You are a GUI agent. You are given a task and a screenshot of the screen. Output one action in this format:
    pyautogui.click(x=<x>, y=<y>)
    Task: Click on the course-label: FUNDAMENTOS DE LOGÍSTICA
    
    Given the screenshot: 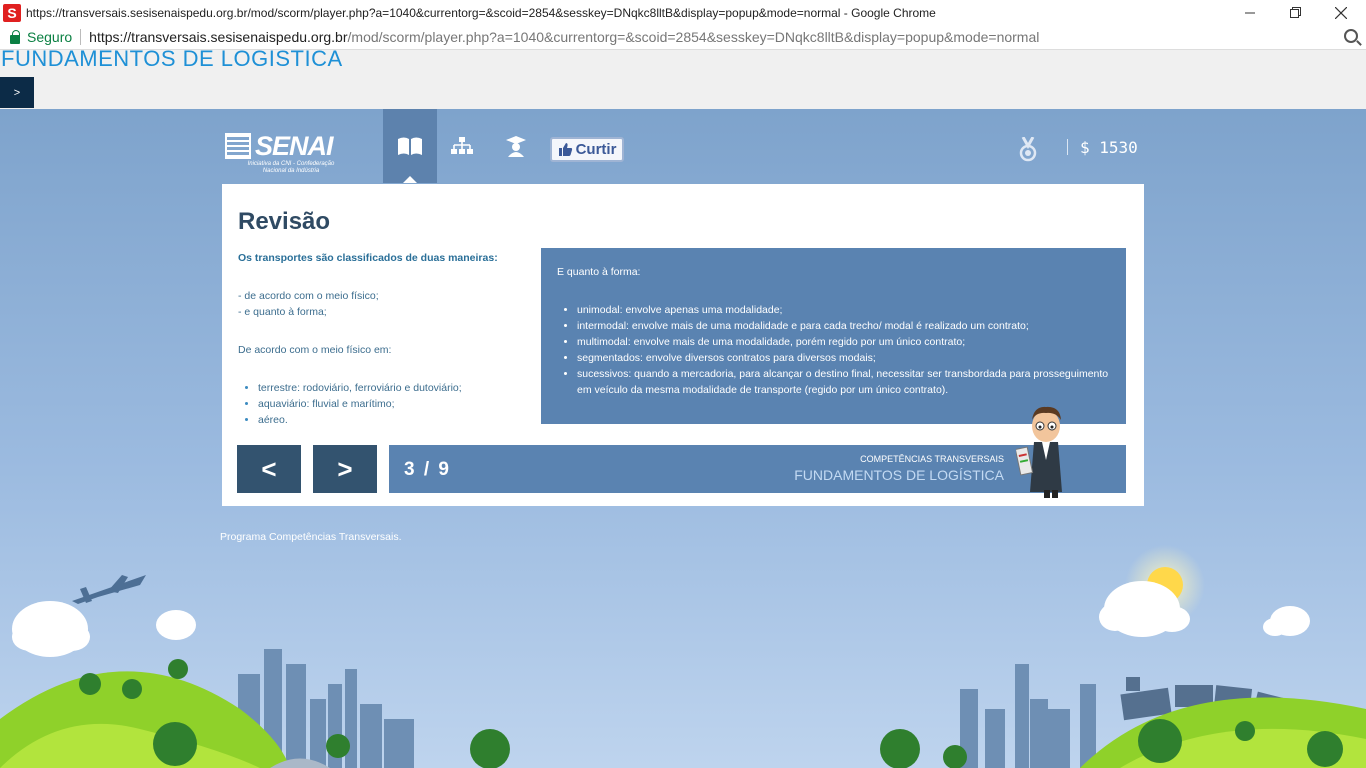 What is the action you would take?
    pyautogui.click(x=899, y=475)
    